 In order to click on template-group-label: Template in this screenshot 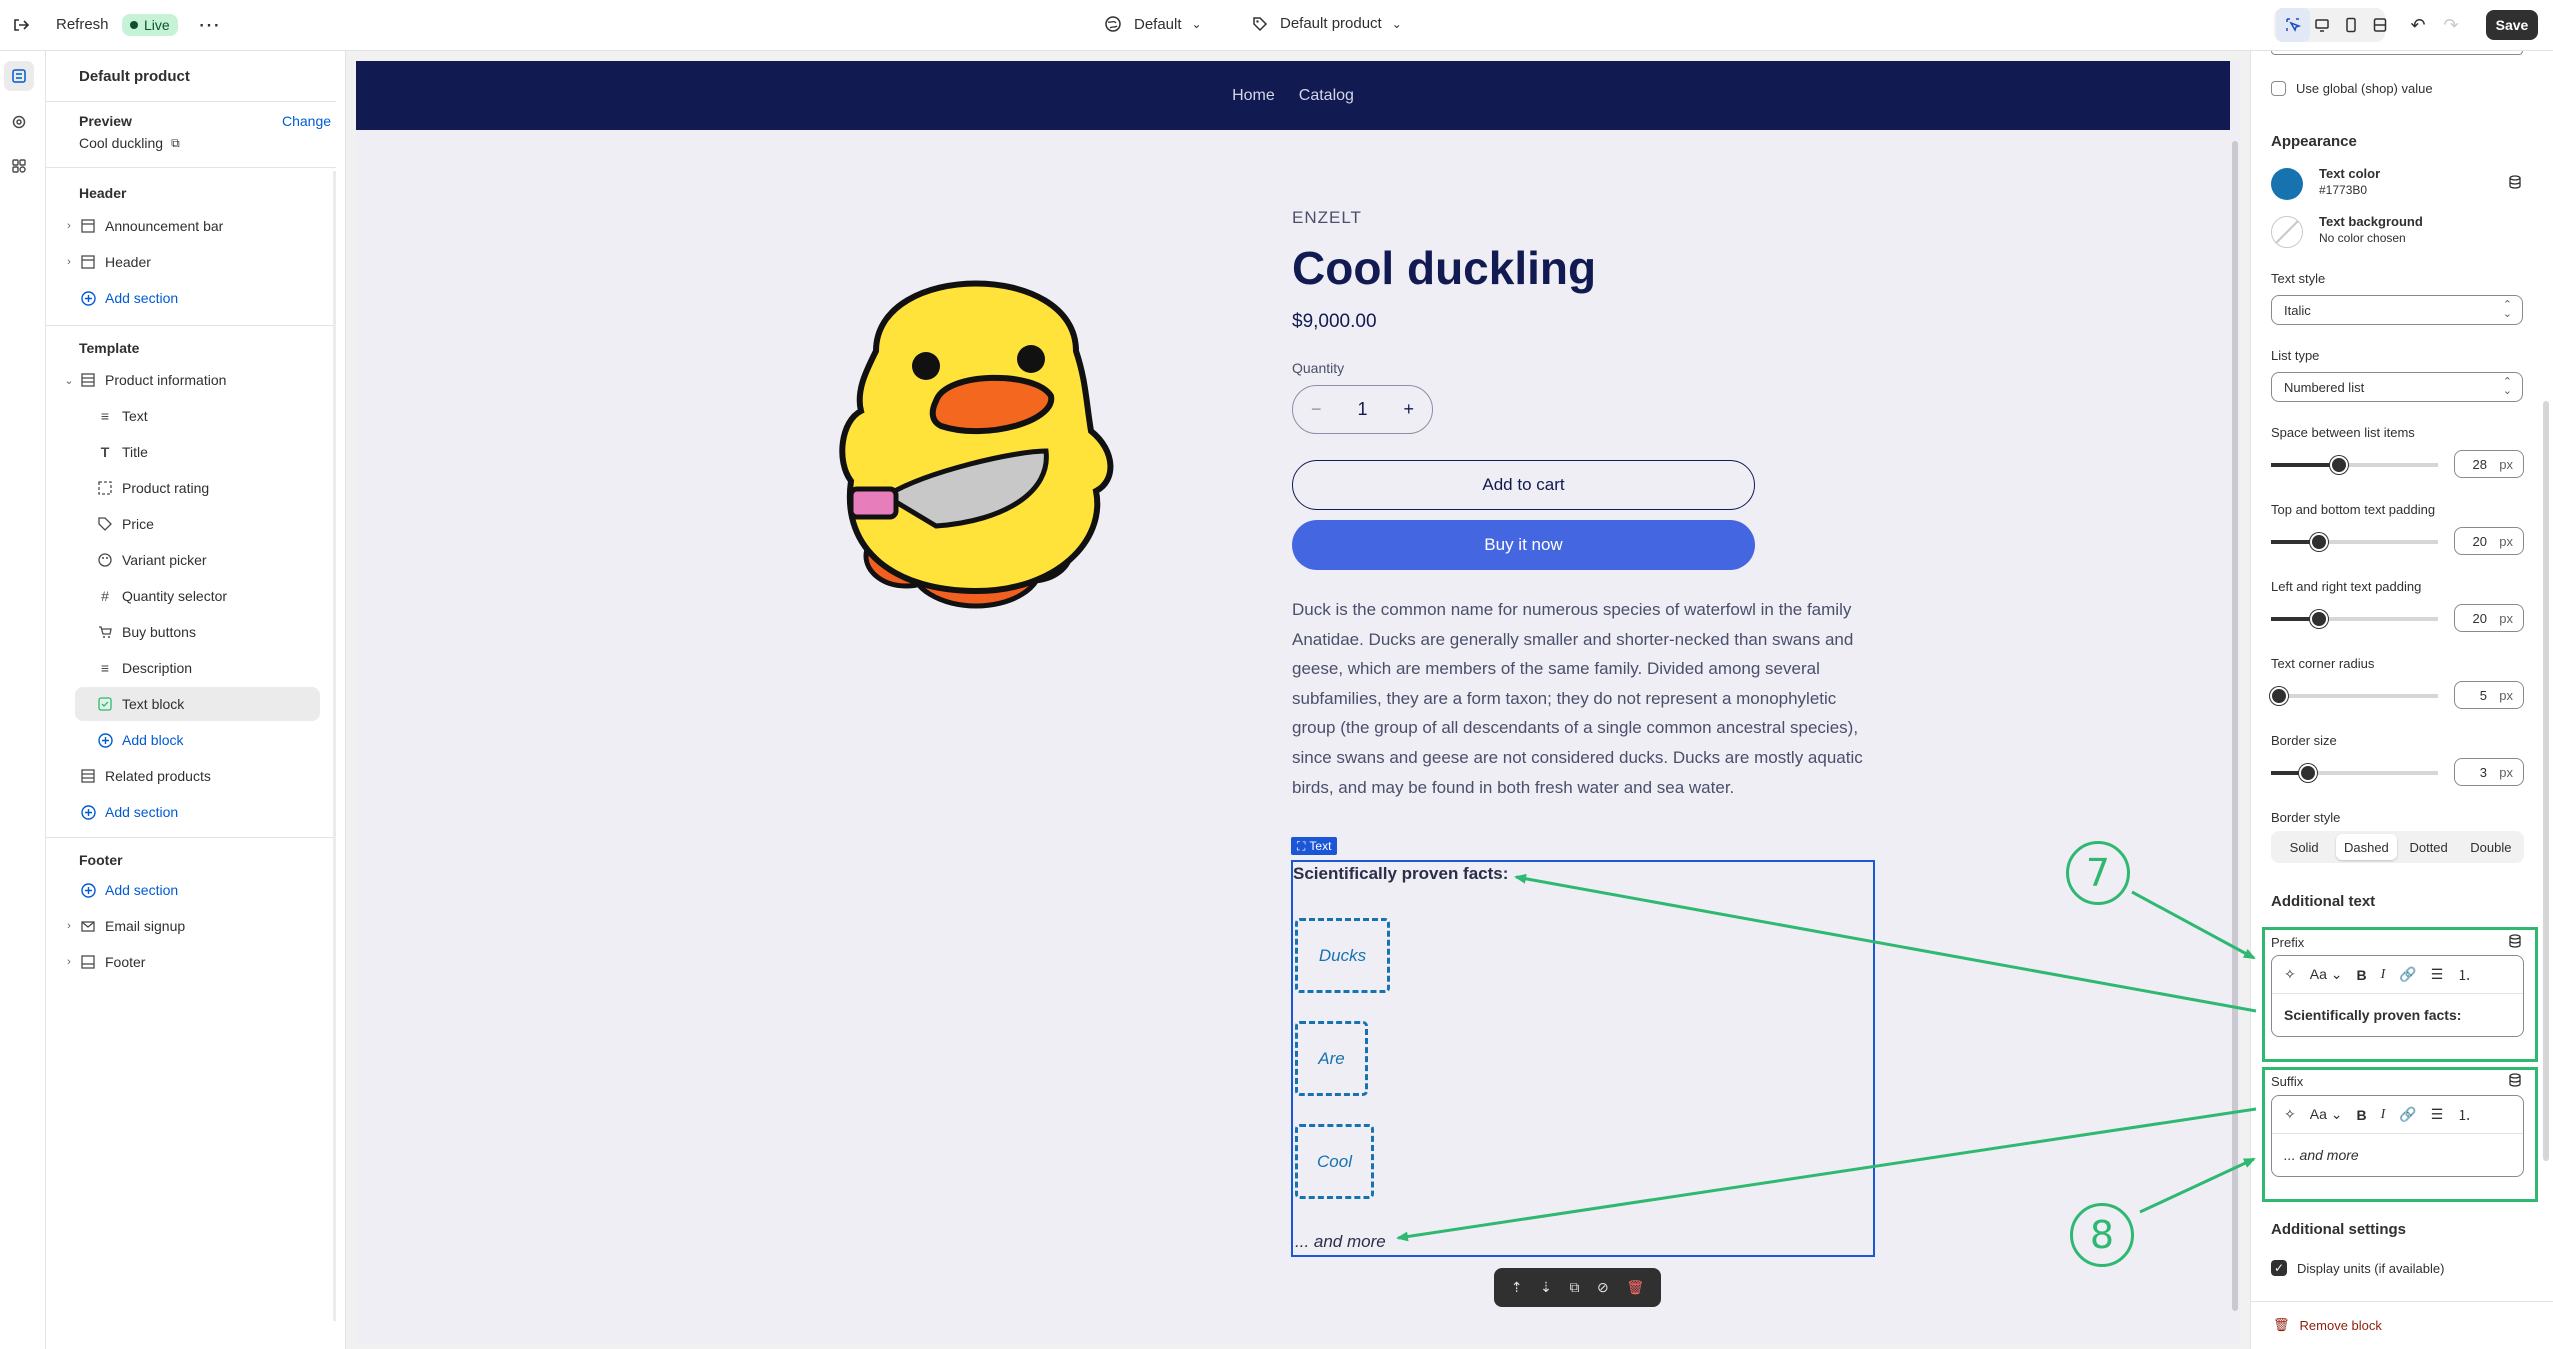, I will do `click(109, 348)`.